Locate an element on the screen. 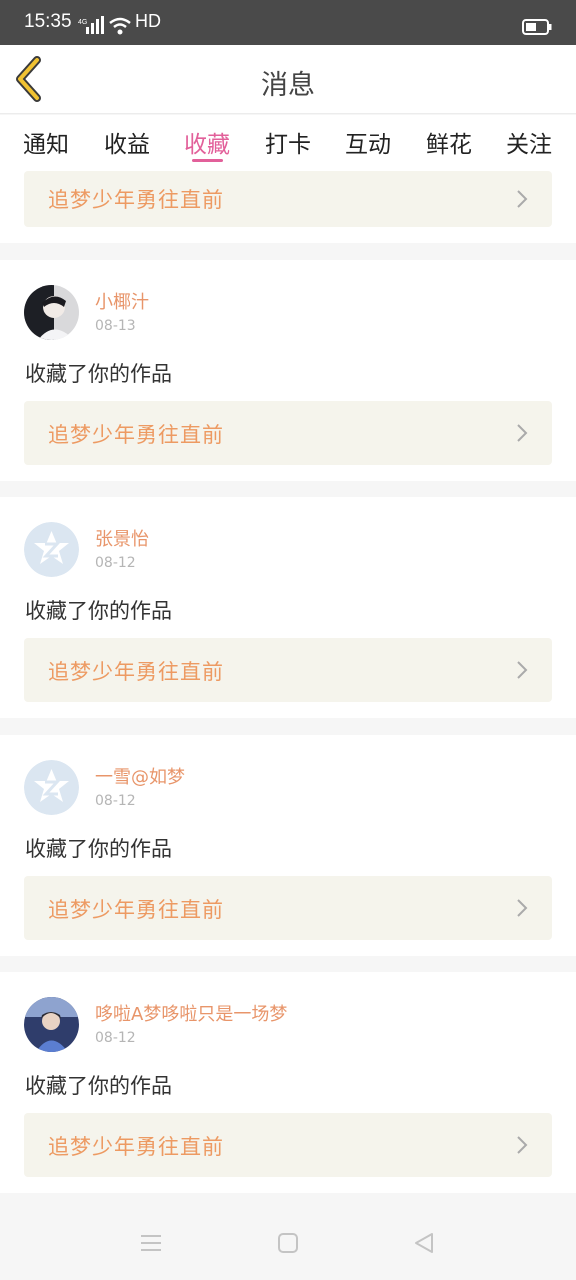  home-icon is located at coordinates (288, 1243).